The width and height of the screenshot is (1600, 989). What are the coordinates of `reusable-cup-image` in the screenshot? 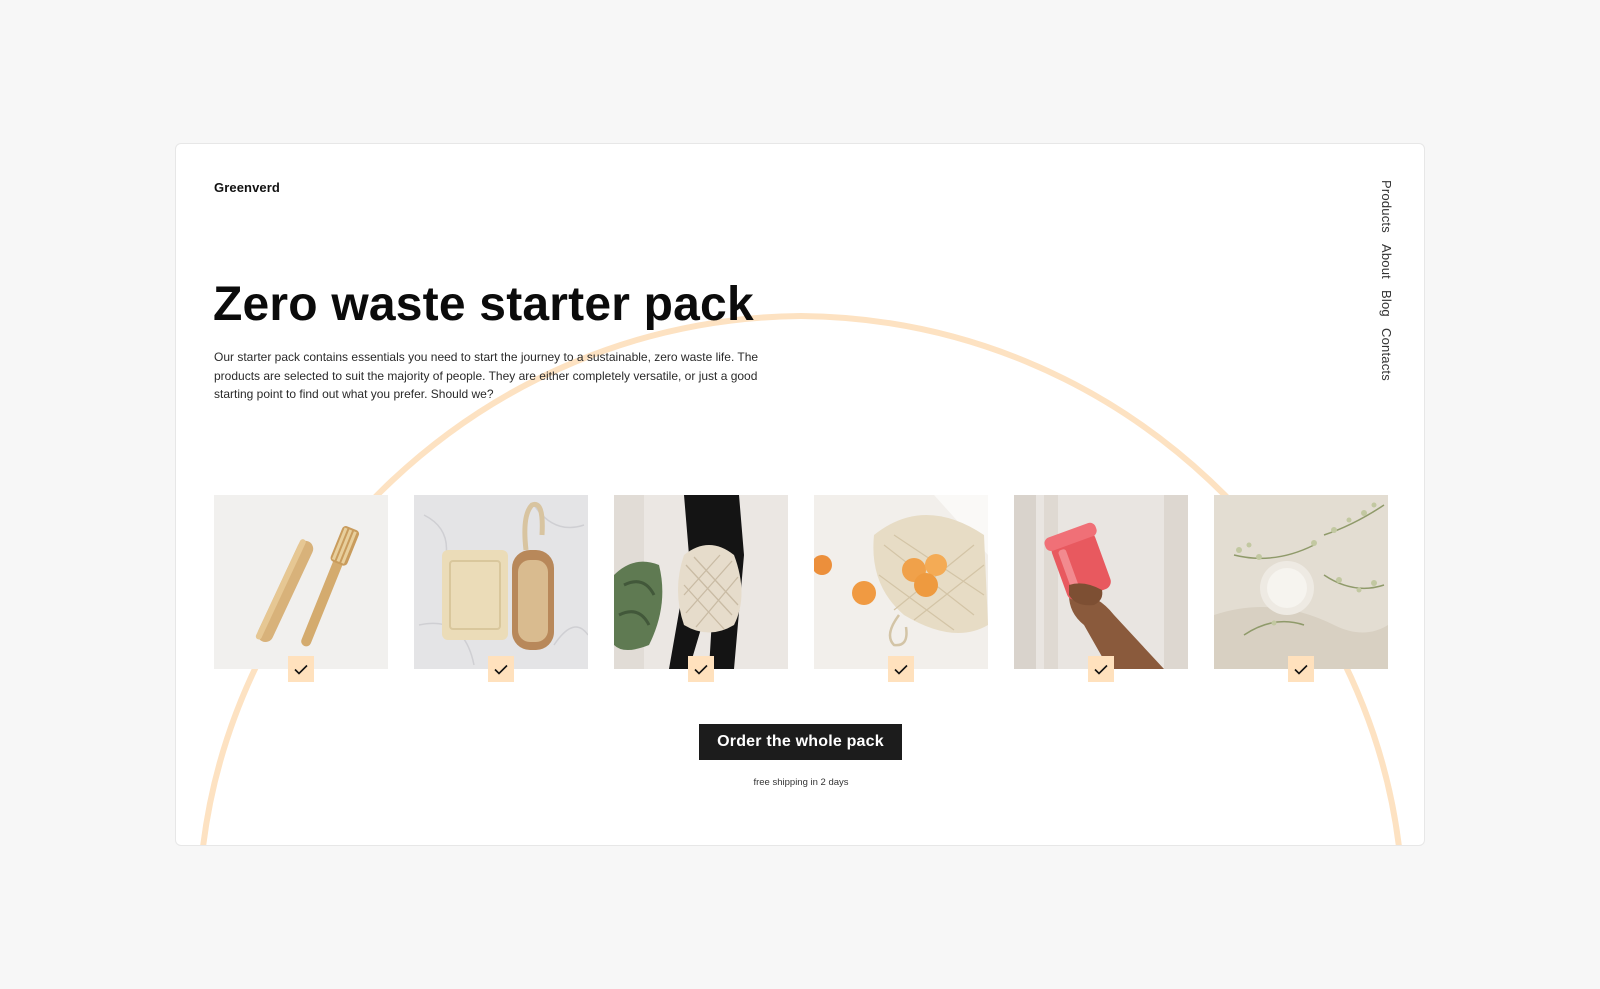 It's located at (1101, 582).